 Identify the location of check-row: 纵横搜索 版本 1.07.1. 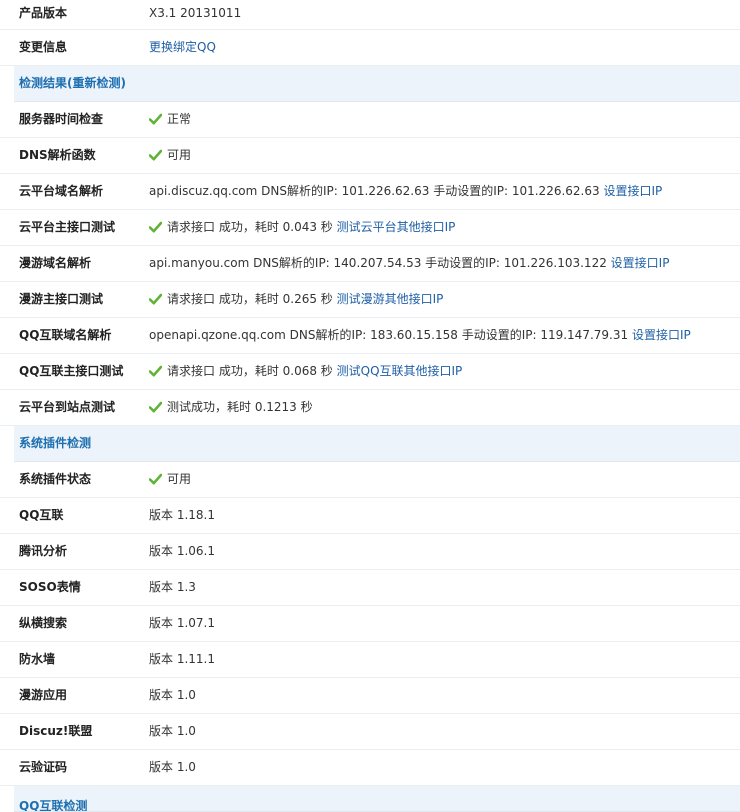
(370, 624).